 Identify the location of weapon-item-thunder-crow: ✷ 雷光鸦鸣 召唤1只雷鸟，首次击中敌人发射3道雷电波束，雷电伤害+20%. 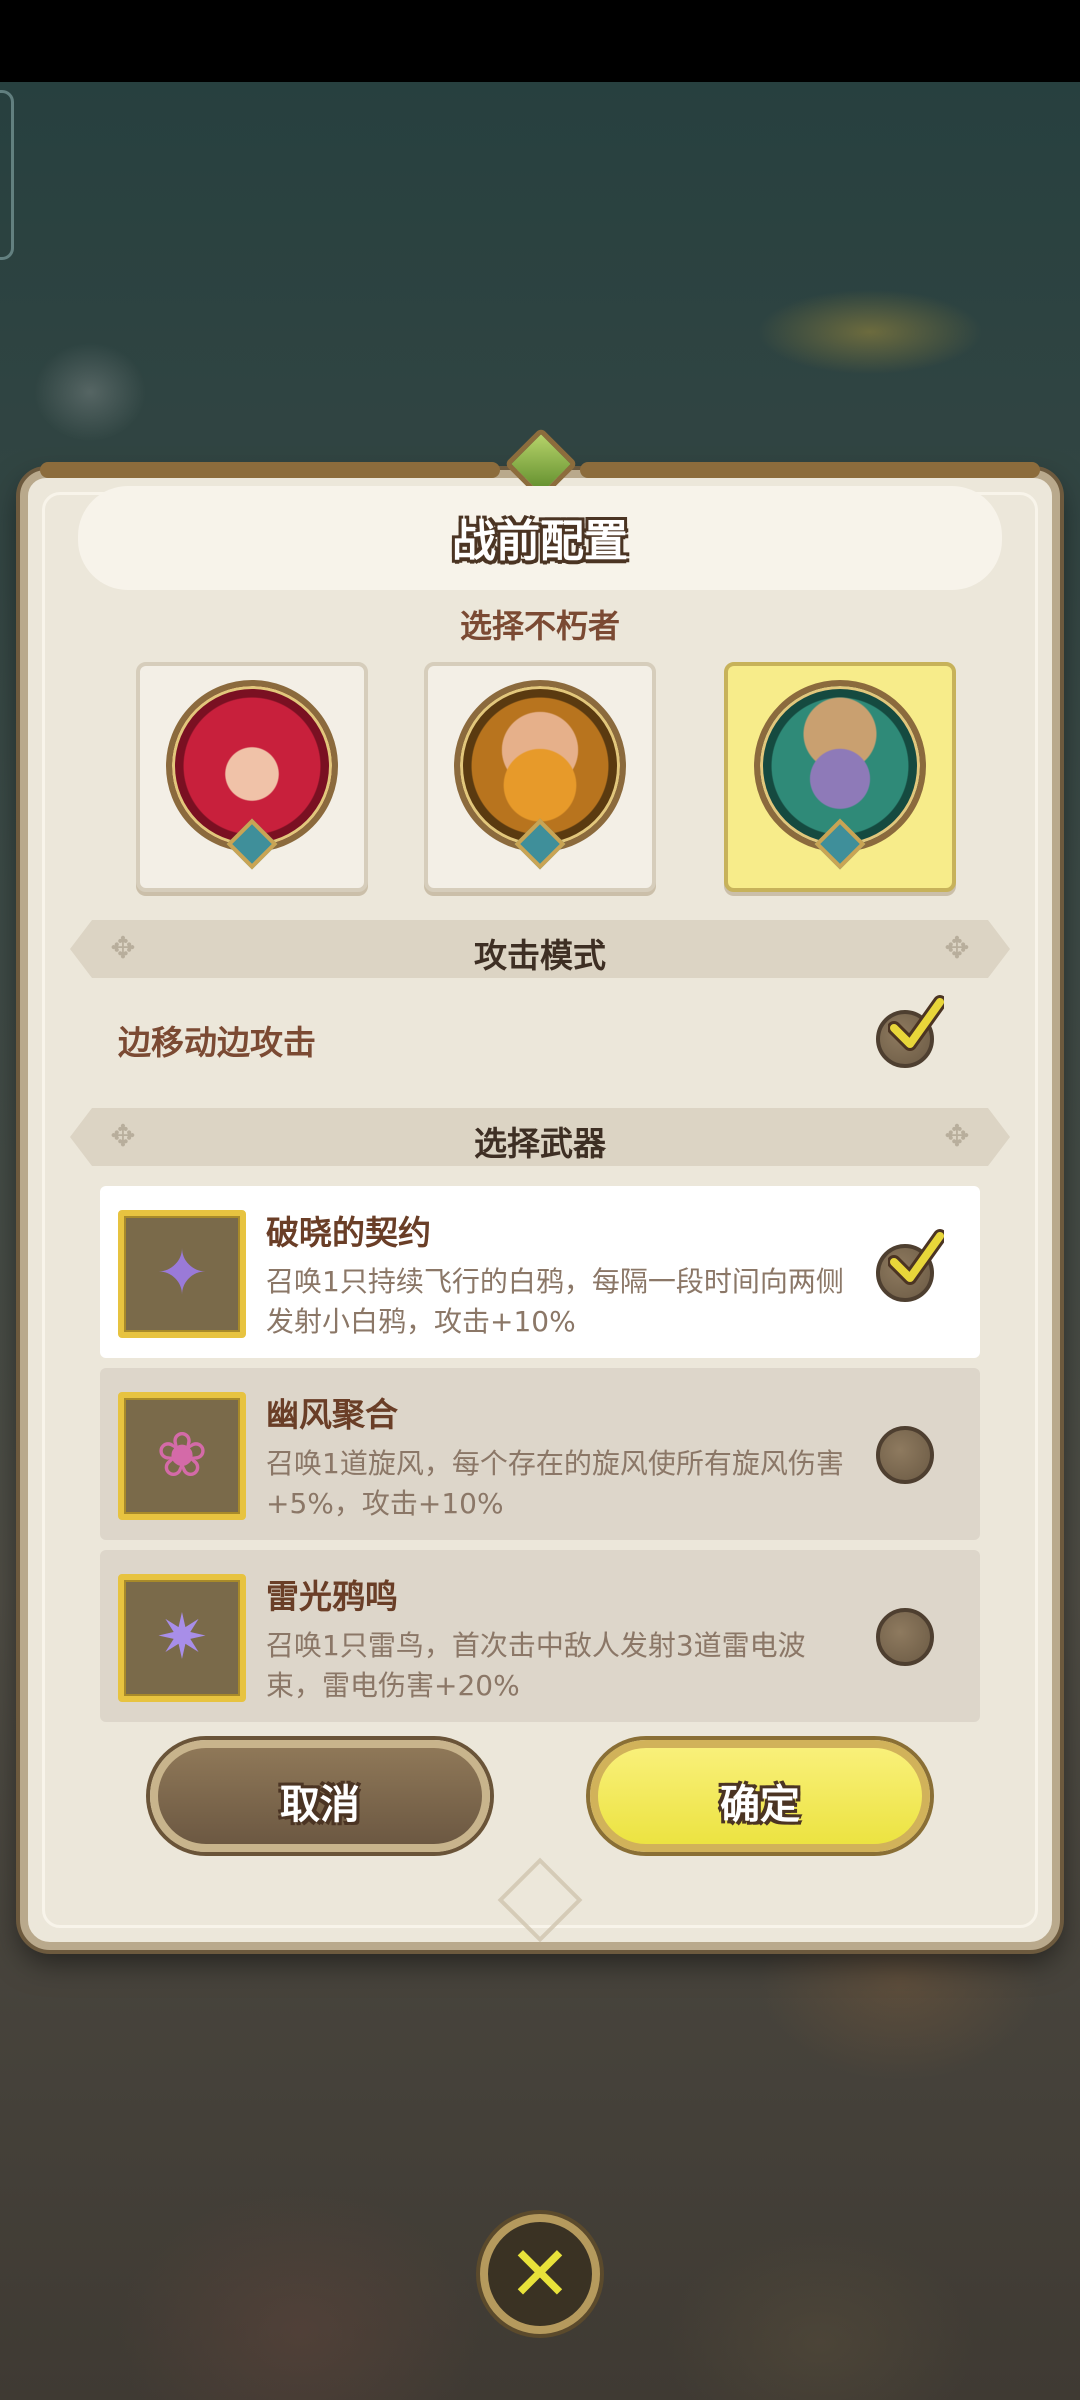
(540, 1636).